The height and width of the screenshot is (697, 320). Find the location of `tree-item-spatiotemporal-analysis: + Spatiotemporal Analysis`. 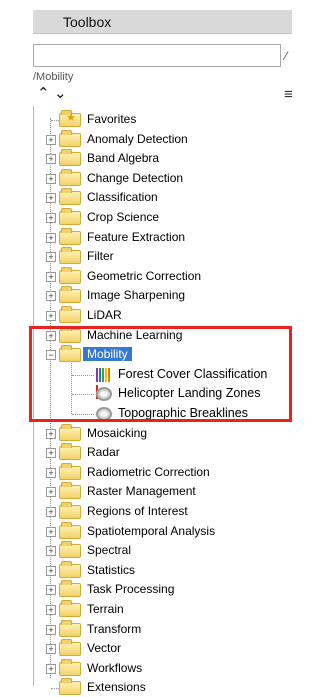

tree-item-spatiotemporal-analysis: + Spatiotemporal Analysis is located at coordinates (163, 531).